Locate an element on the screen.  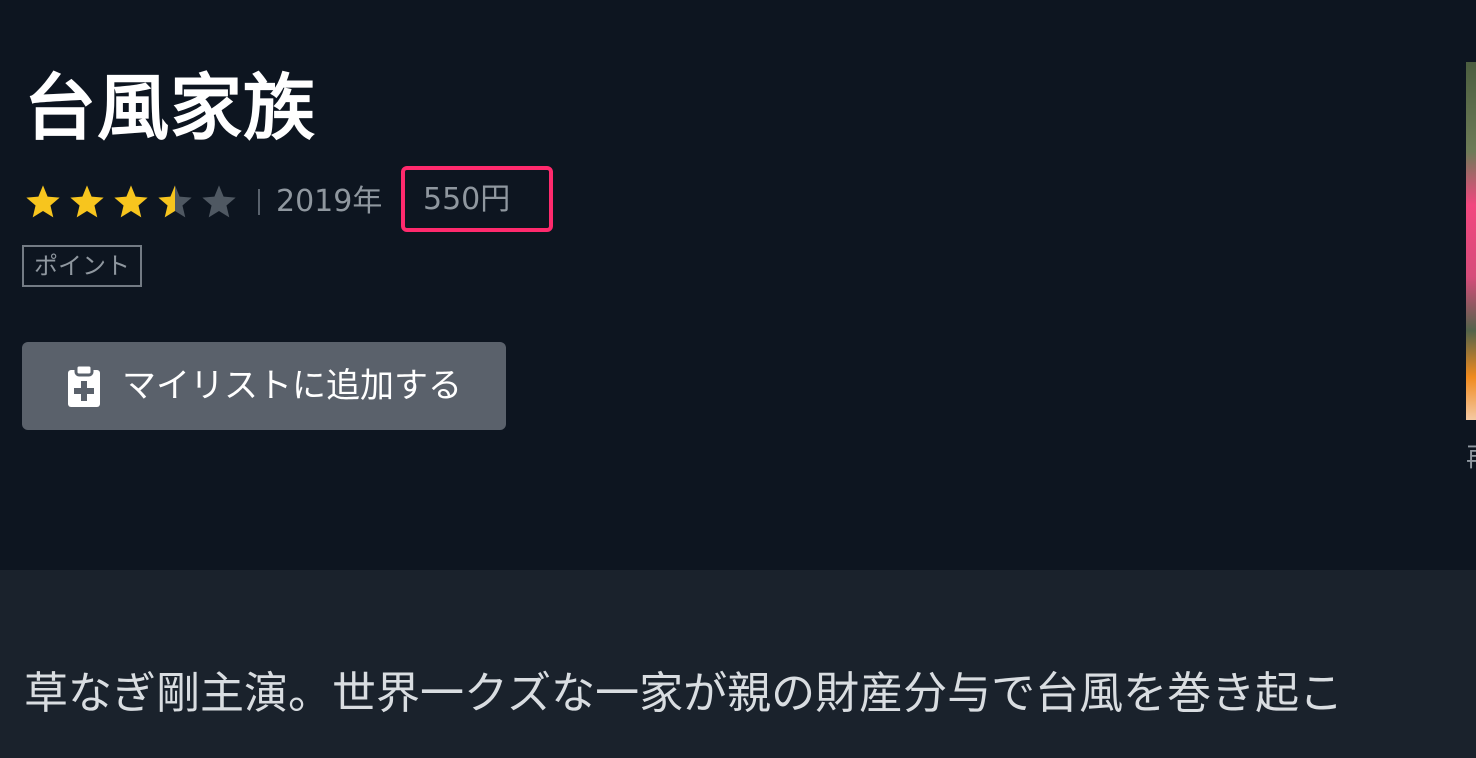
meta-divider is located at coordinates (259, 202).